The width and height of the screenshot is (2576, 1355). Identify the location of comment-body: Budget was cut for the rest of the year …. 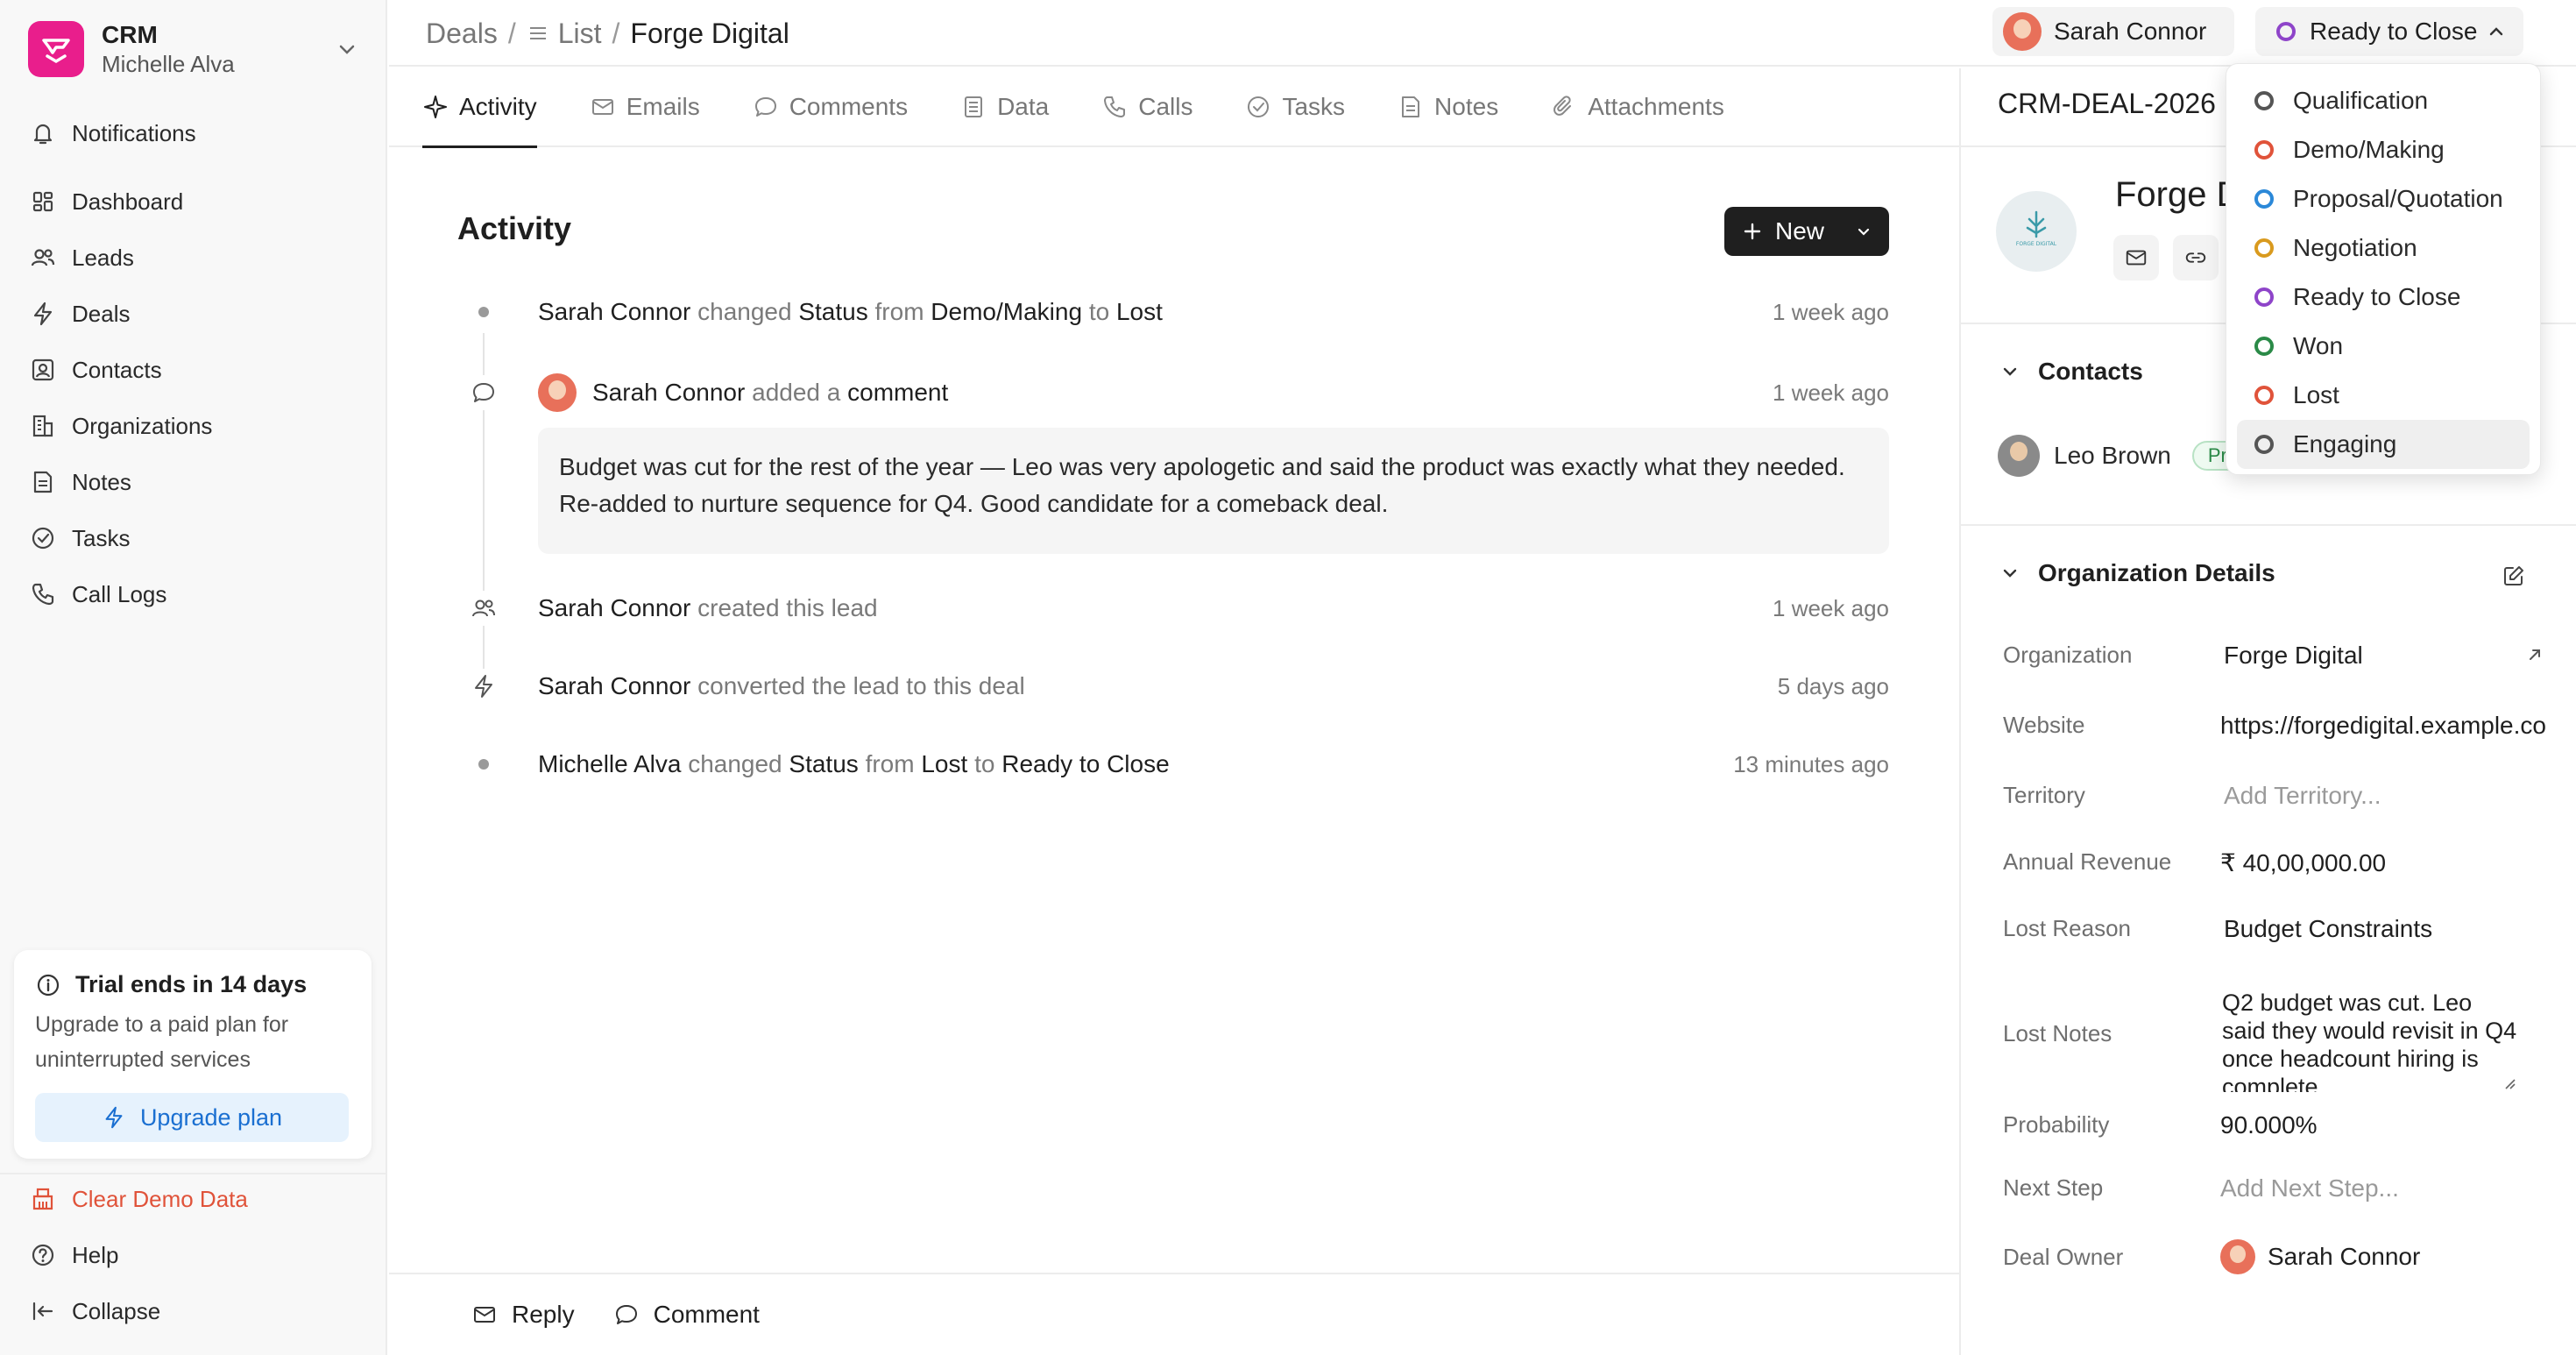
(1213, 491).